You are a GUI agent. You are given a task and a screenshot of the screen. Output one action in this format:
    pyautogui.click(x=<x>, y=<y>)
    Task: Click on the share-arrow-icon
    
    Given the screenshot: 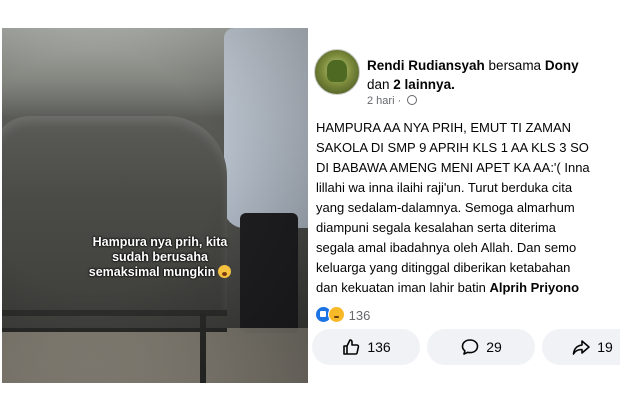 What is the action you would take?
    pyautogui.click(x=581, y=347)
    